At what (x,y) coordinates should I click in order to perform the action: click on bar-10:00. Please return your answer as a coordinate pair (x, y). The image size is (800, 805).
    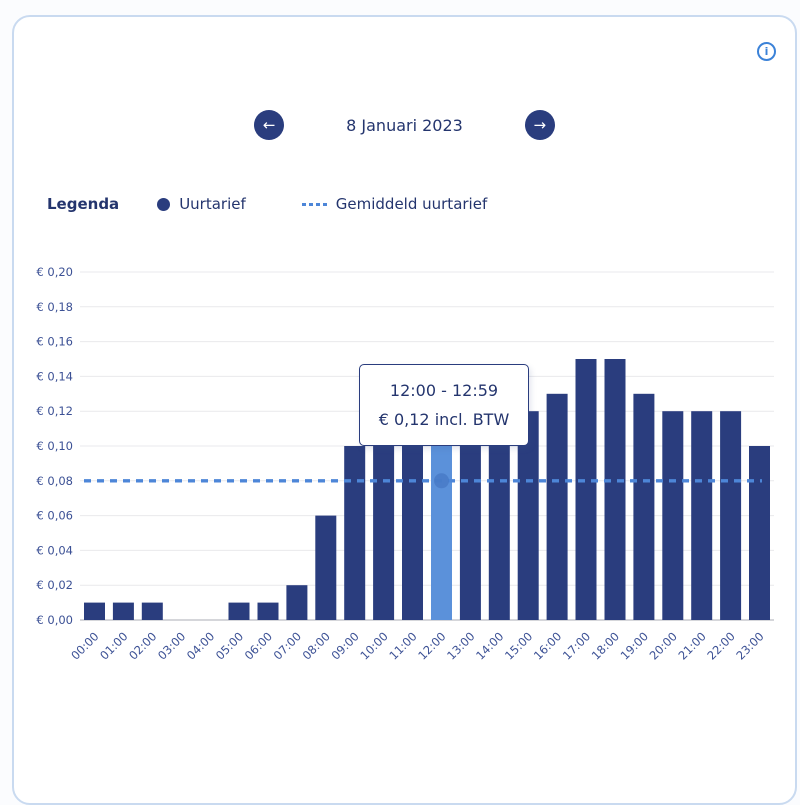
    Looking at the image, I should click on (384, 533).